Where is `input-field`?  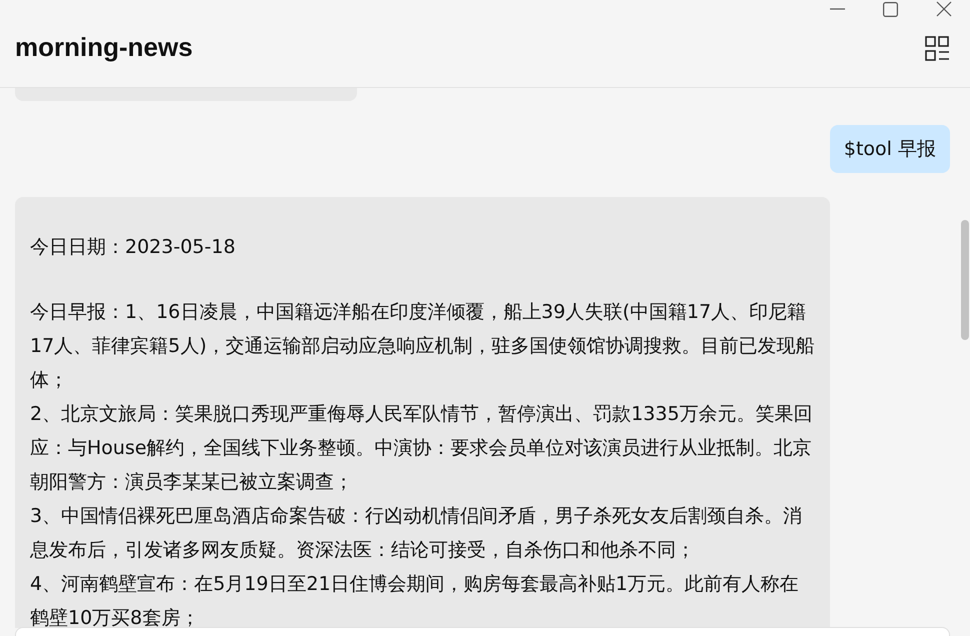 input-field is located at coordinates (482, 631).